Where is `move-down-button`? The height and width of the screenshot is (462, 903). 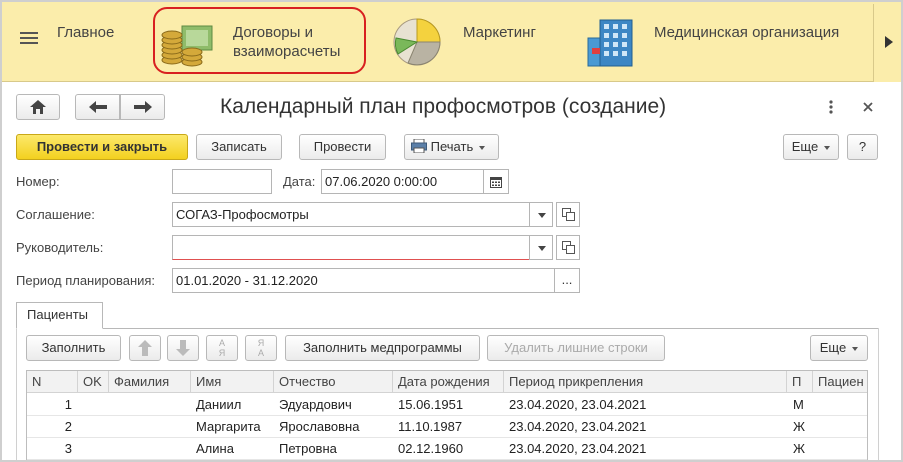 move-down-button is located at coordinates (183, 348).